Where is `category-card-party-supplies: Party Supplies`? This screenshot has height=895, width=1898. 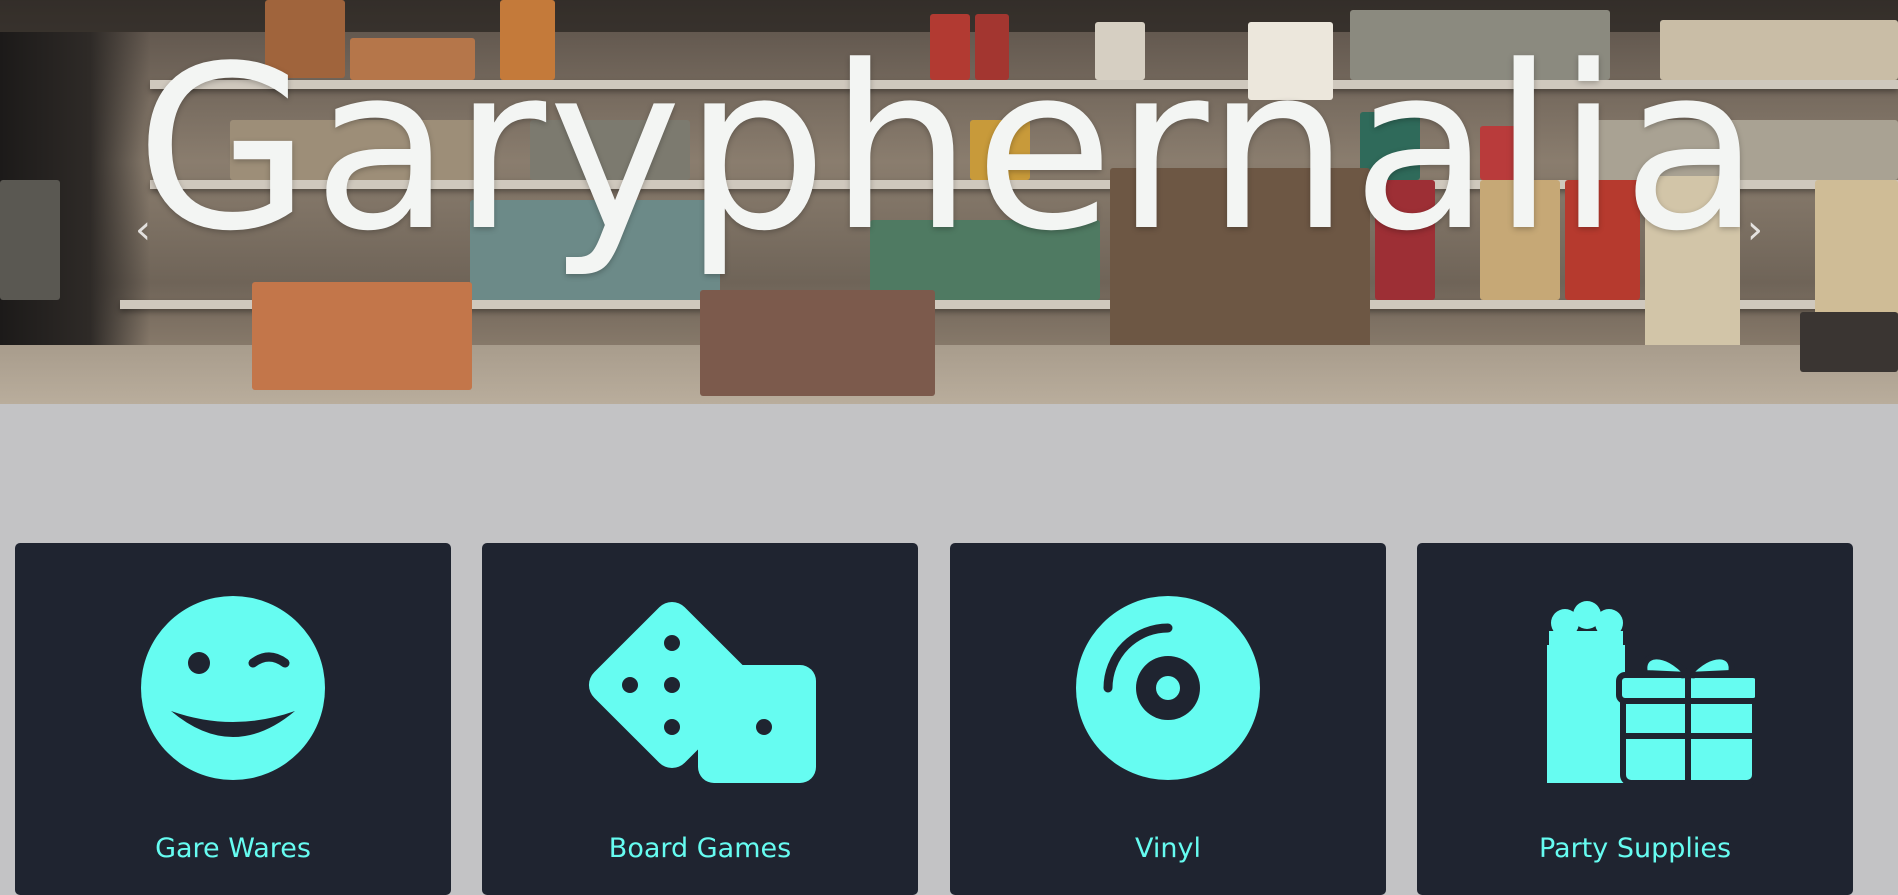
category-card-party-supplies: Party Supplies is located at coordinates (1635, 719).